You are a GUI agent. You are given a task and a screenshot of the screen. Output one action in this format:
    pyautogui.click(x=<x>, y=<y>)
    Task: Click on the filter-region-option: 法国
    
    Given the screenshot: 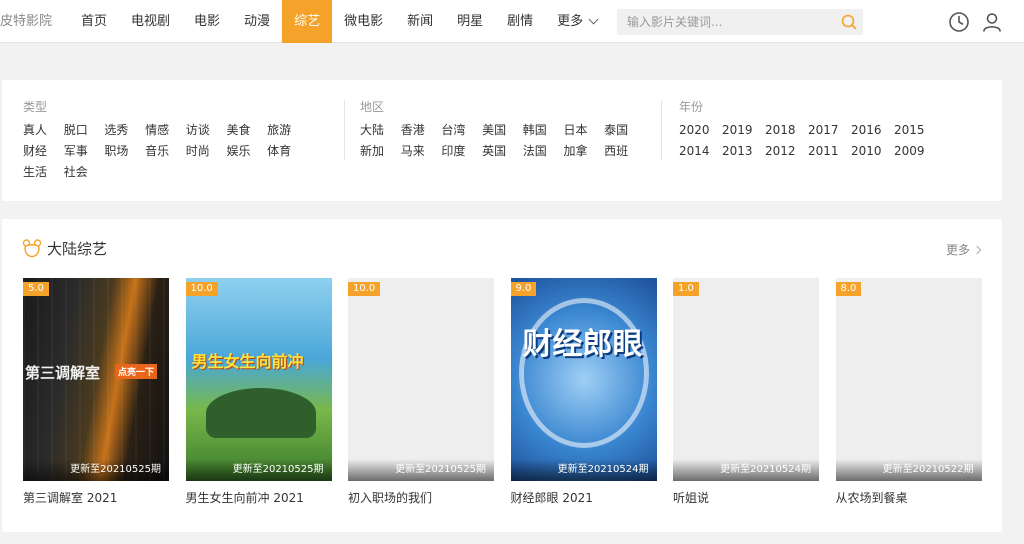 What is the action you would take?
    pyautogui.click(x=543, y=151)
    